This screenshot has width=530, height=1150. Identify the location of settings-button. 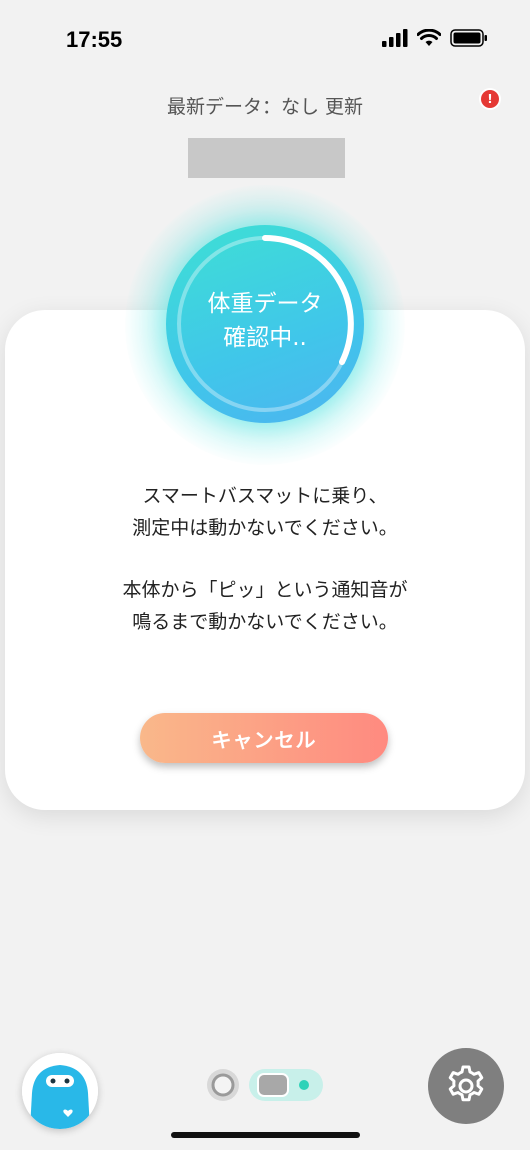
(466, 1086).